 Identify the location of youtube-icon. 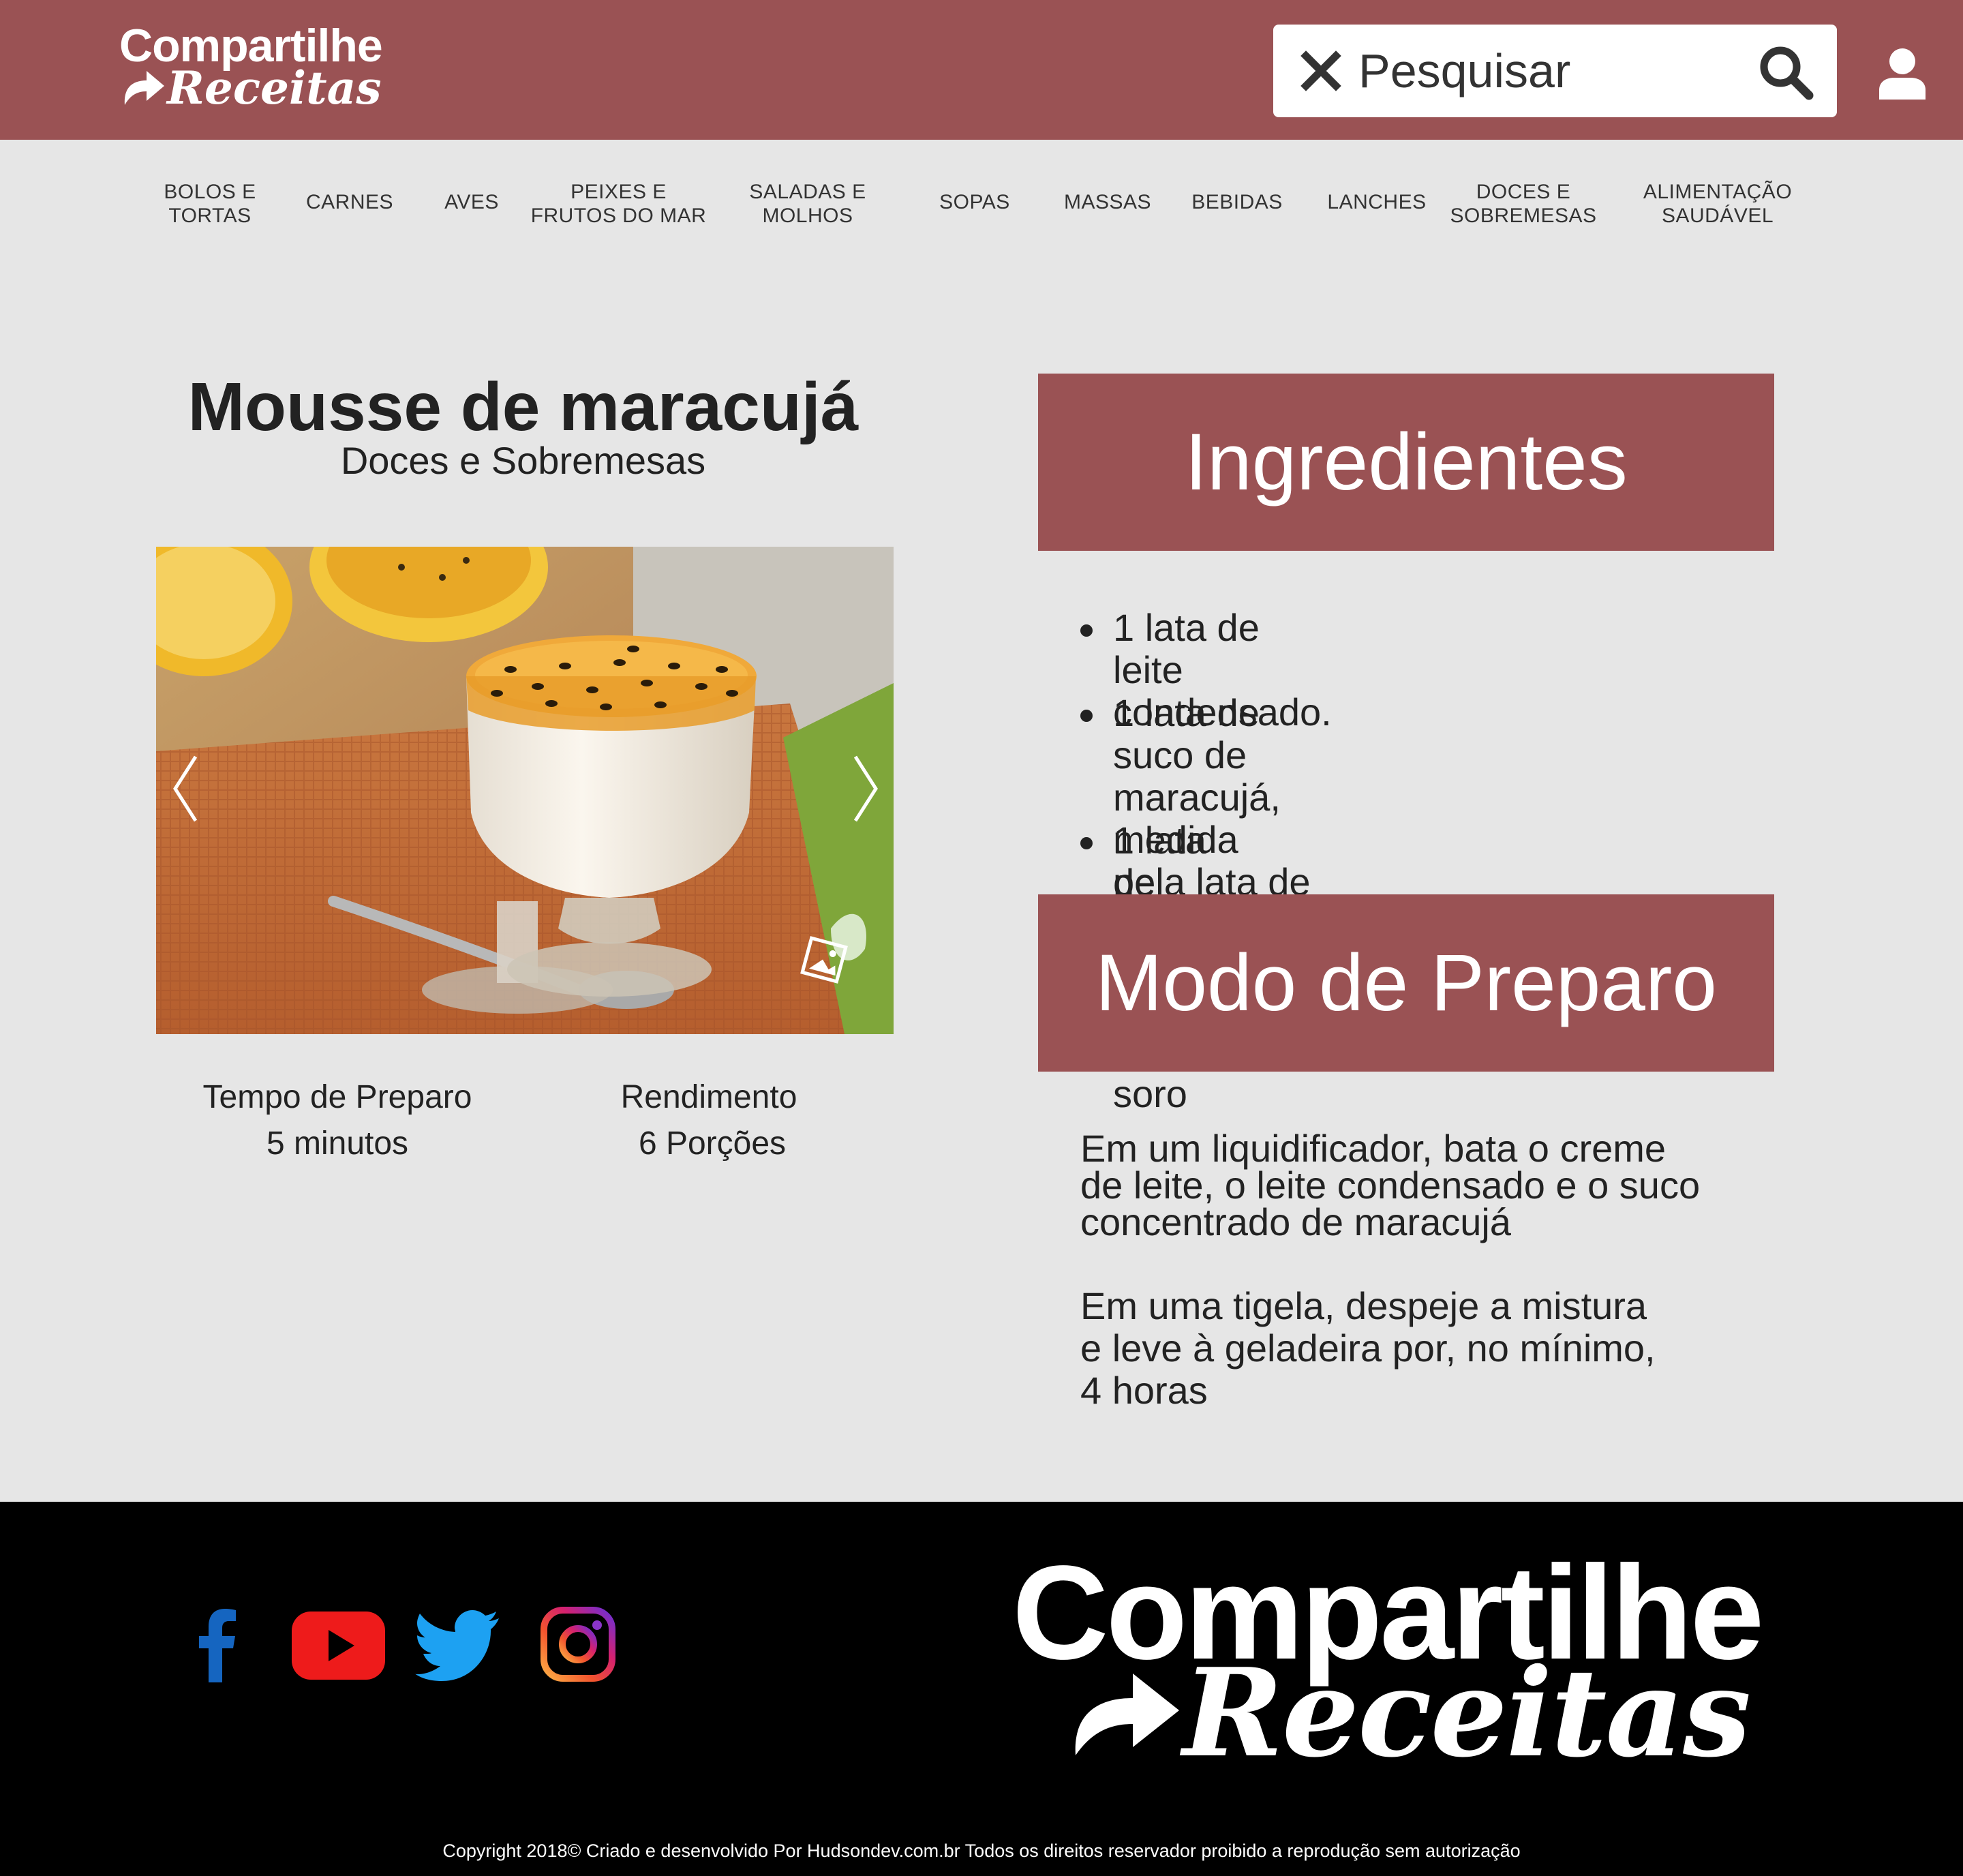
(338, 1646).